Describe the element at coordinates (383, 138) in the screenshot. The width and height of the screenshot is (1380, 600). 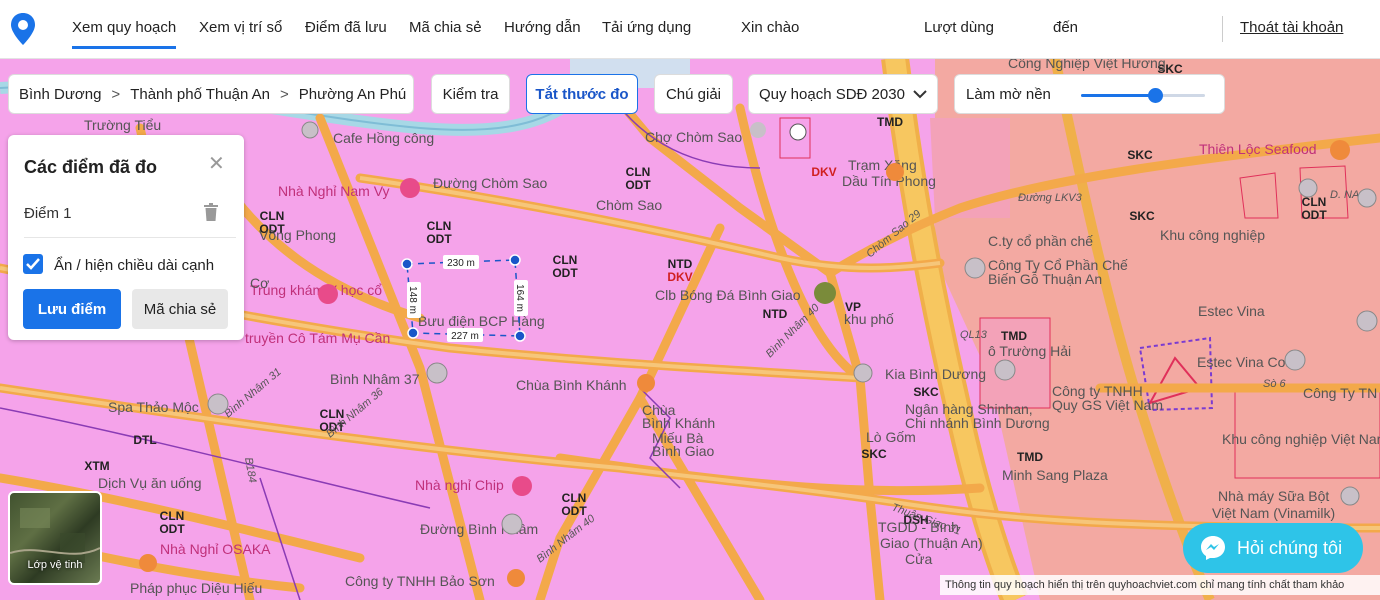
I see `svg-text: Cafe Hồng công` at that location.